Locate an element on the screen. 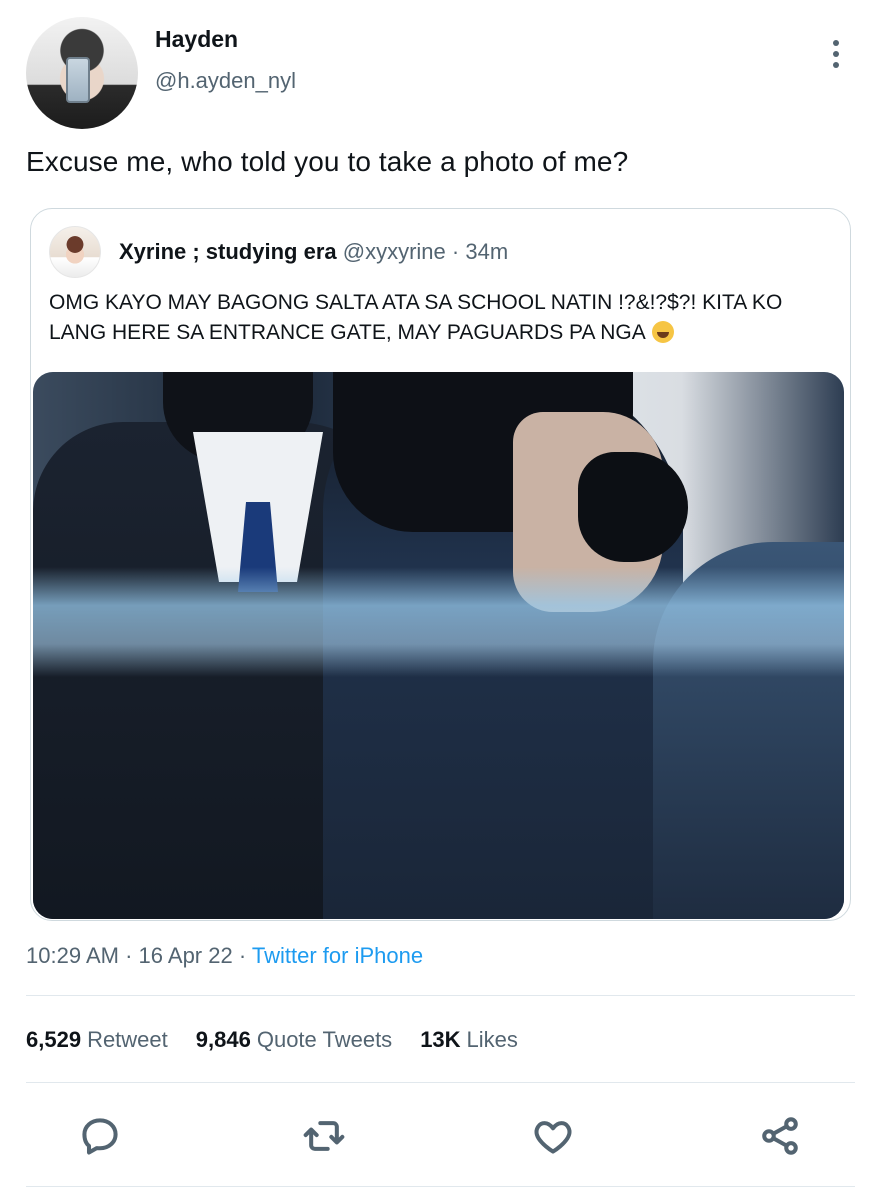  quoted-handle: @xyxyrine is located at coordinates (394, 251).